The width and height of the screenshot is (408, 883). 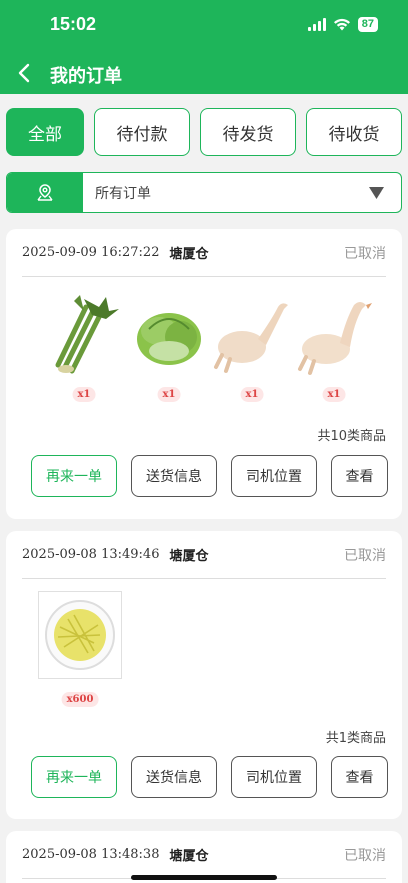 What do you see at coordinates (123, 193) in the screenshot?
I see `filter-selected-value: 所有订单` at bounding box center [123, 193].